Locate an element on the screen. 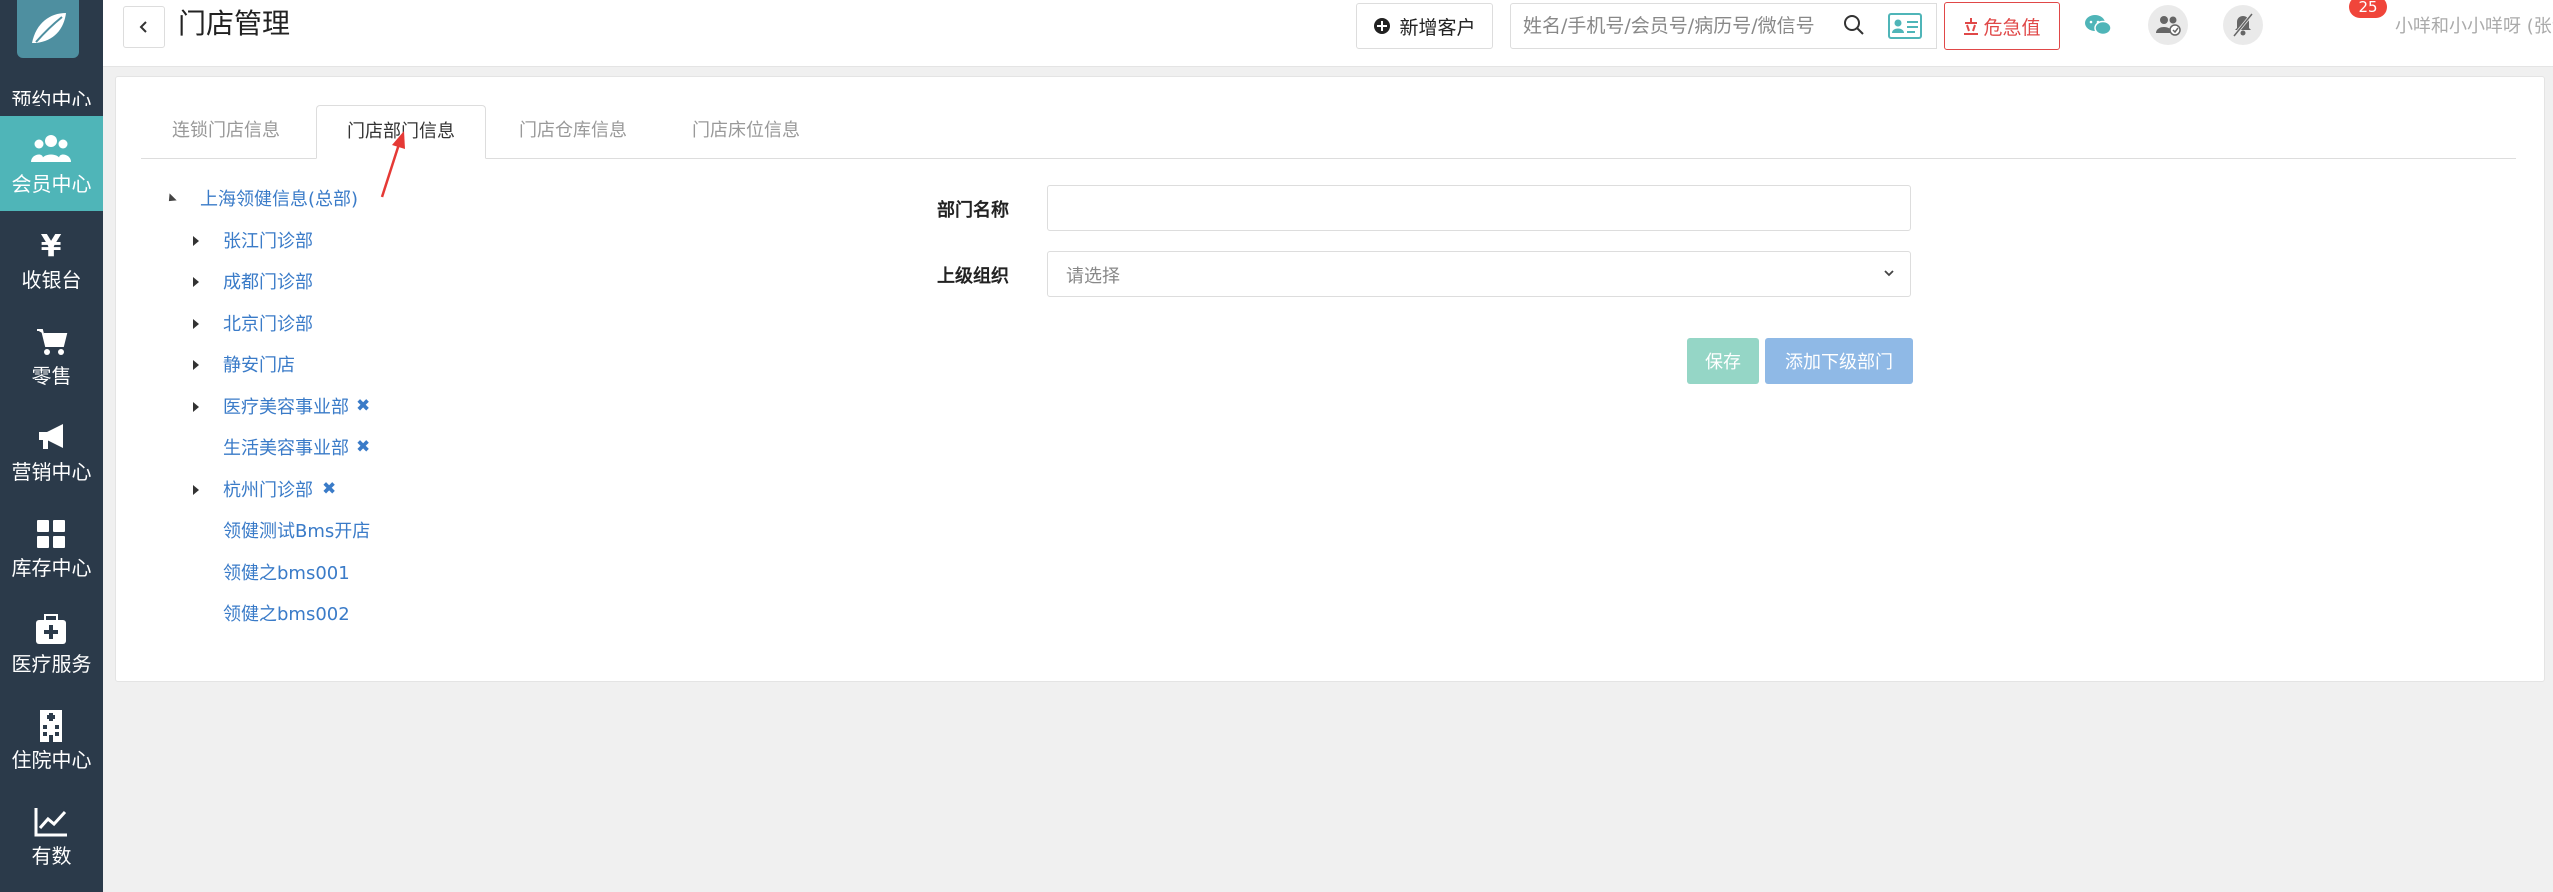 The width and height of the screenshot is (2553, 892). sidebar-item-cashier: ¥ 收银台 is located at coordinates (51, 259).